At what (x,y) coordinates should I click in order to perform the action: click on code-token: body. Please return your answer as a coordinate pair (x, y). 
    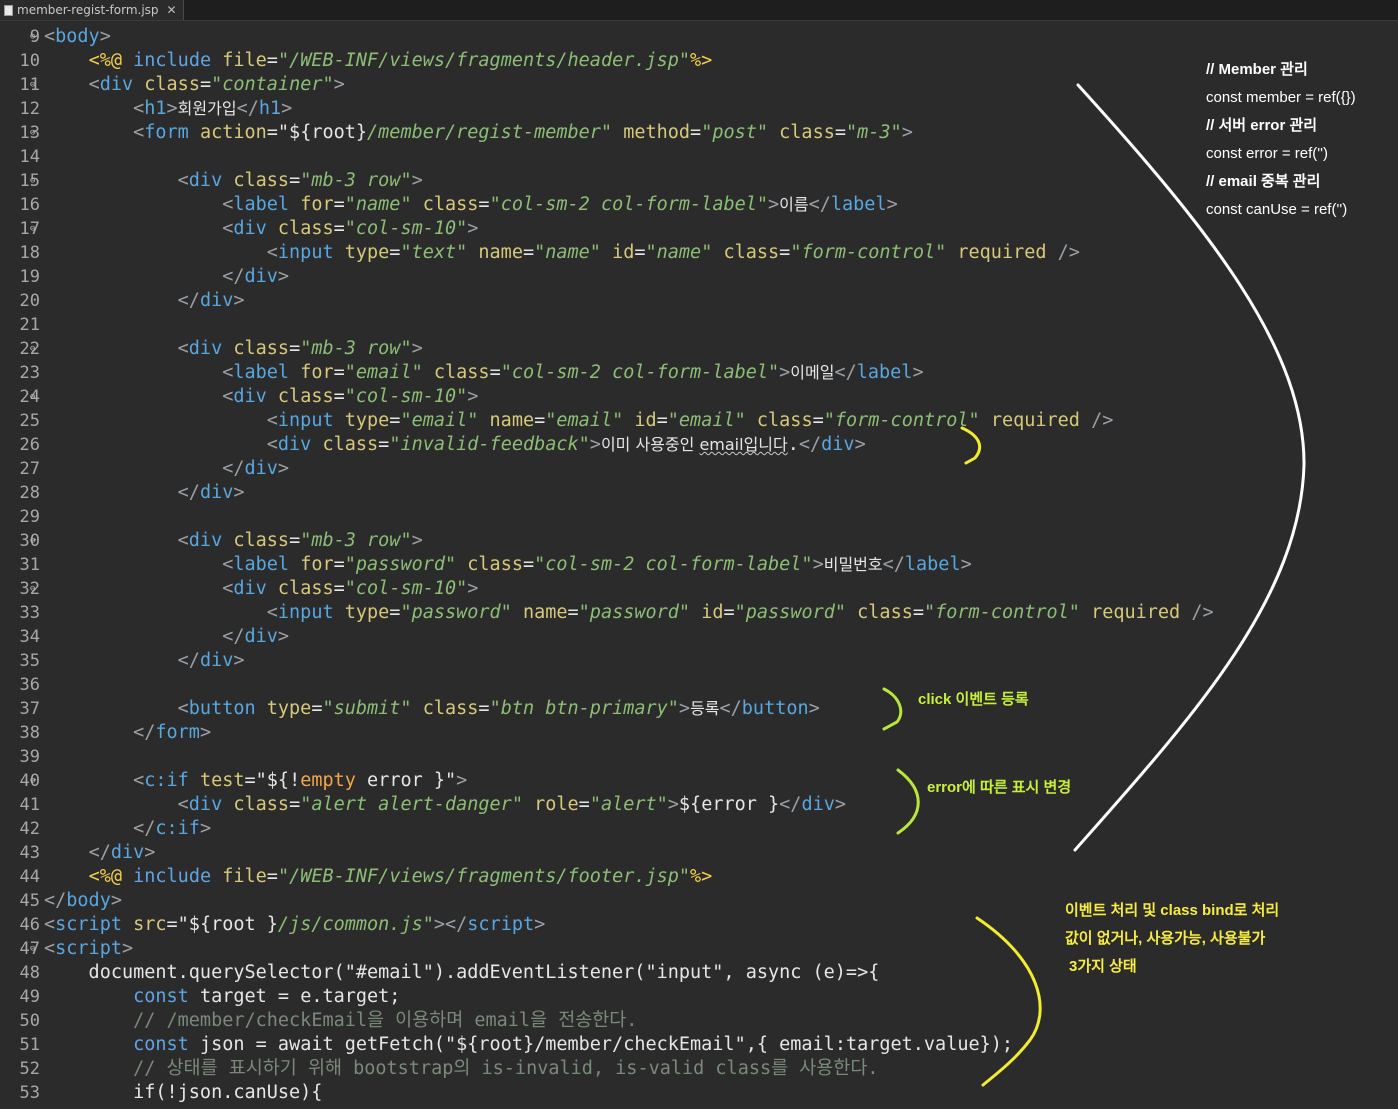
    Looking at the image, I should click on (88, 900).